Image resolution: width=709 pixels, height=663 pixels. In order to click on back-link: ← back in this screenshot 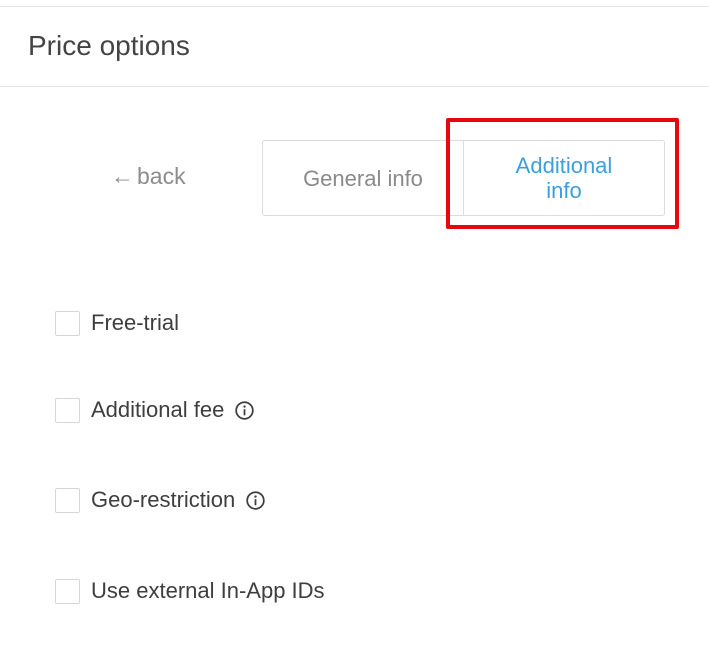, I will do `click(148, 176)`.